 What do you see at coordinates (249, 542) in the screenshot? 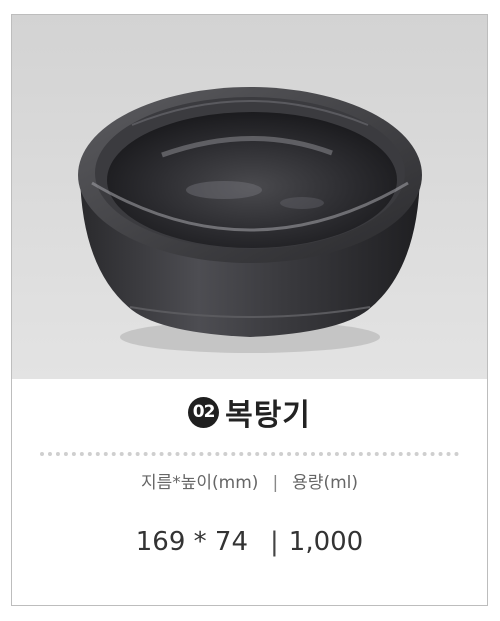
I see `spec-values: 169 * 74 | 1,000` at bounding box center [249, 542].